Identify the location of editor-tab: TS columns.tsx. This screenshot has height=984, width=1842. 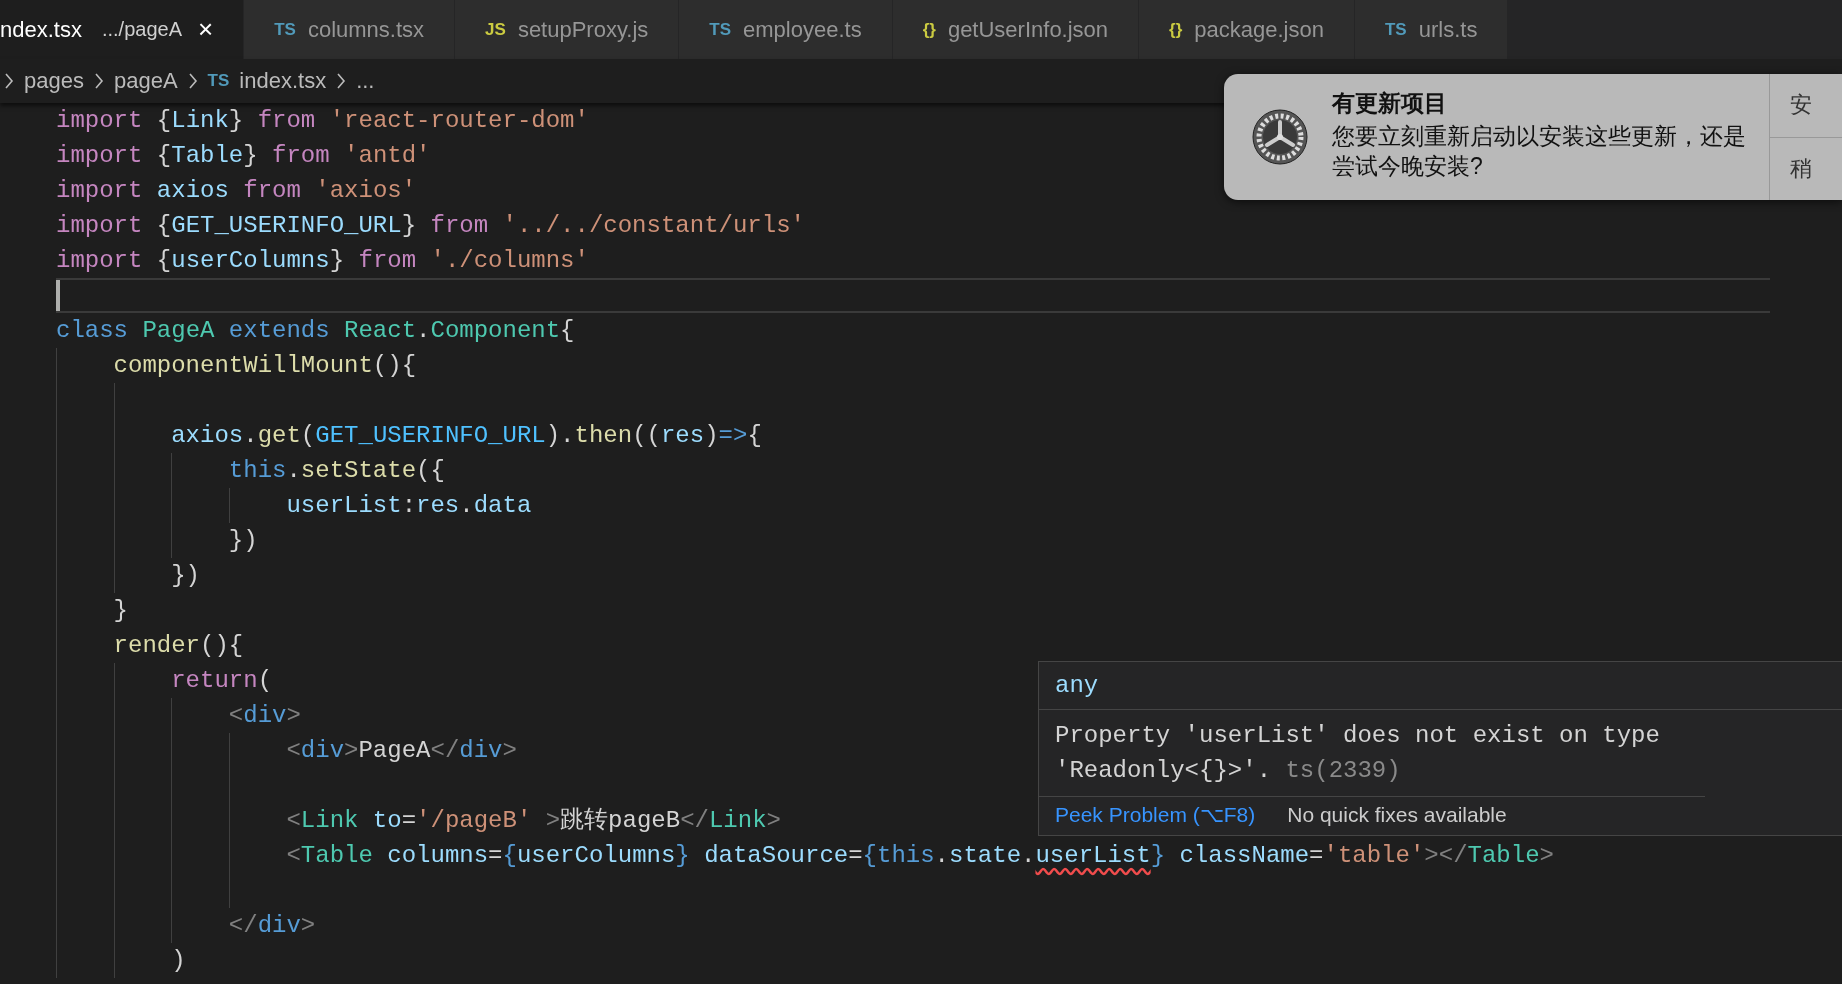
(350, 29).